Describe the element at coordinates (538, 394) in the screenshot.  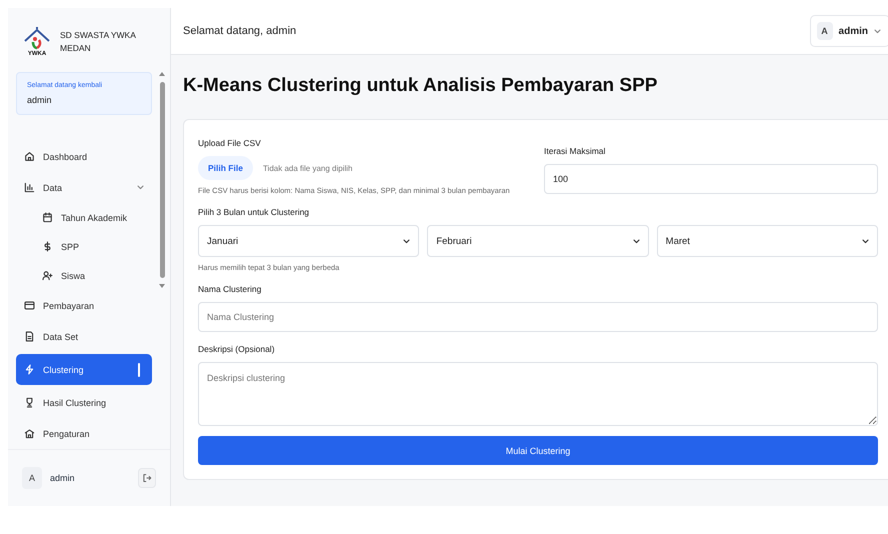
I see `description-textarea: Deskripsi clustering` at that location.